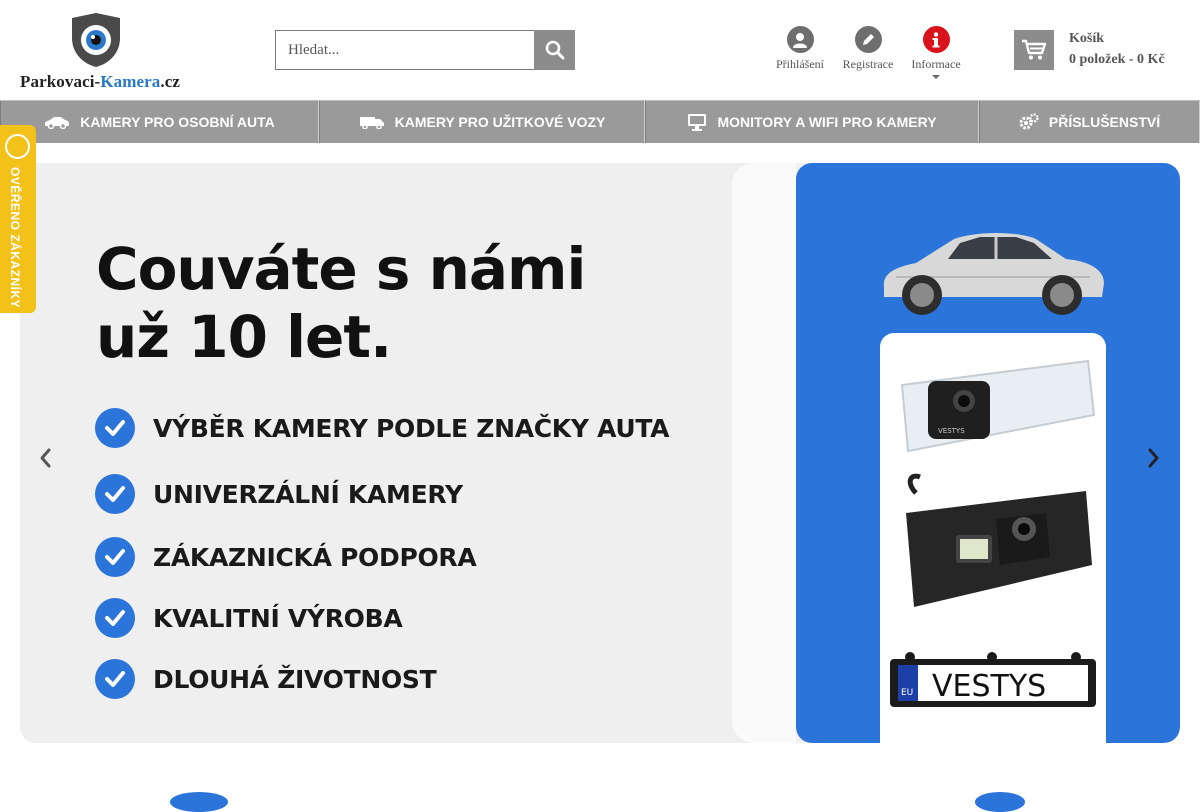 The height and width of the screenshot is (812, 1200). I want to click on user-links: Přihlášení Registrace Informace, so click(872, 56).